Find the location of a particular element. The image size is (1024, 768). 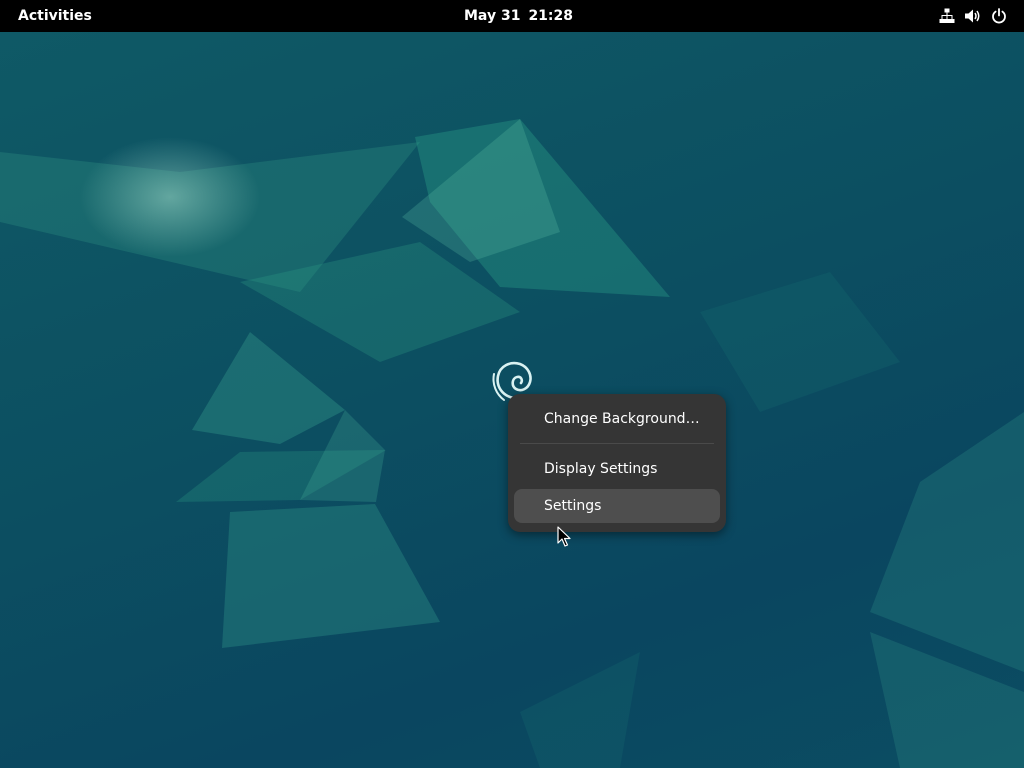

network-wired-icon is located at coordinates (947, 16).